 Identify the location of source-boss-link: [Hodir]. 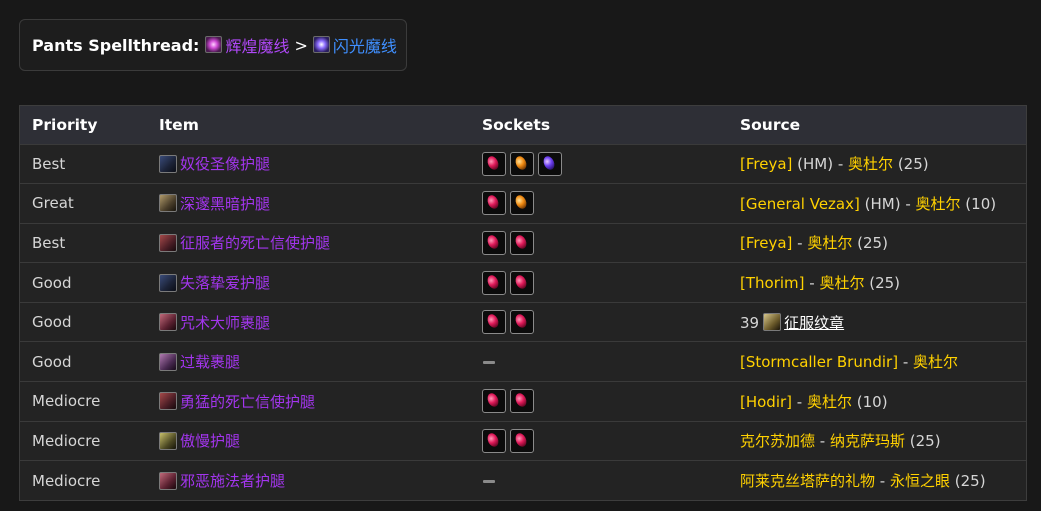
(766, 402).